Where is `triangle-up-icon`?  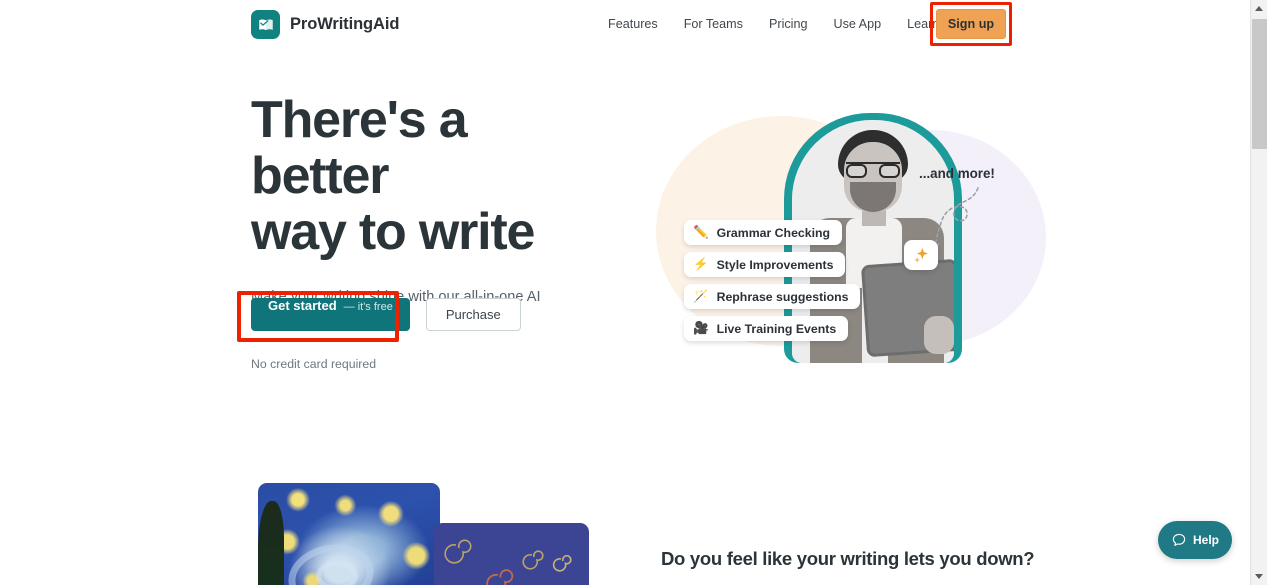
triangle-up-icon is located at coordinates (1259, 8).